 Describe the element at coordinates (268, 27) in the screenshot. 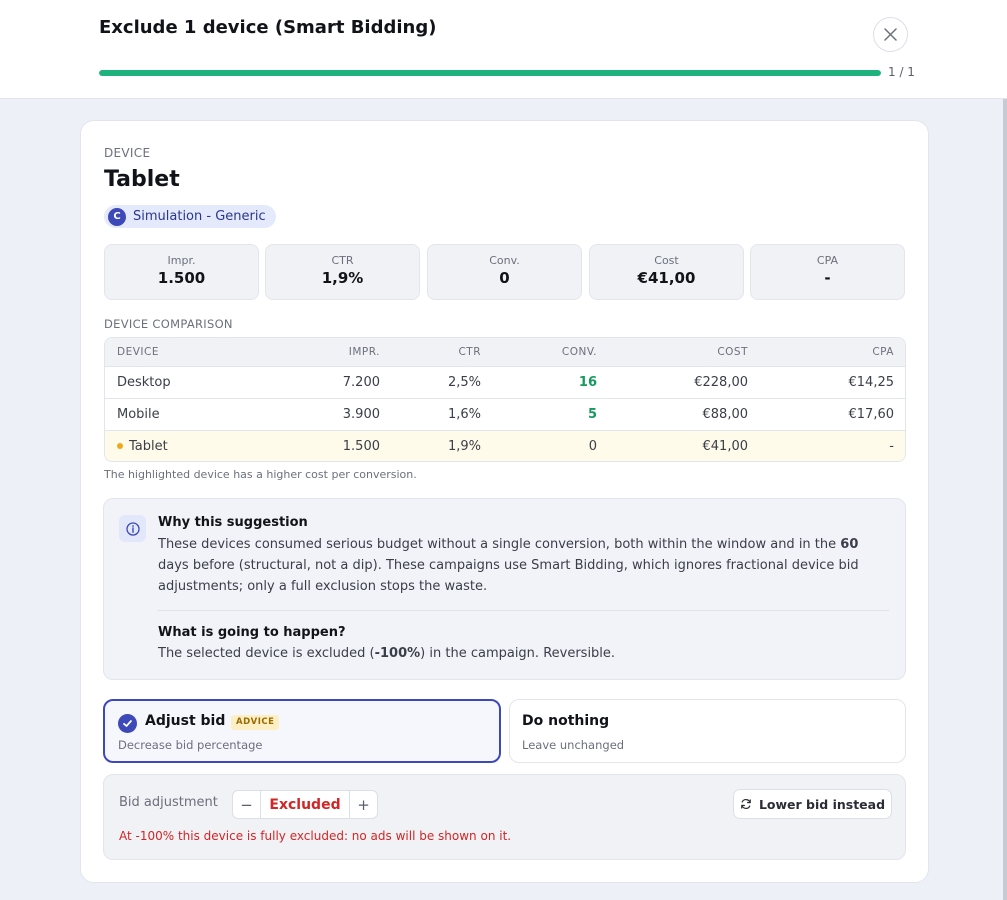

I see `modal-title: Exclude 1 device (Smart Bidding)` at that location.